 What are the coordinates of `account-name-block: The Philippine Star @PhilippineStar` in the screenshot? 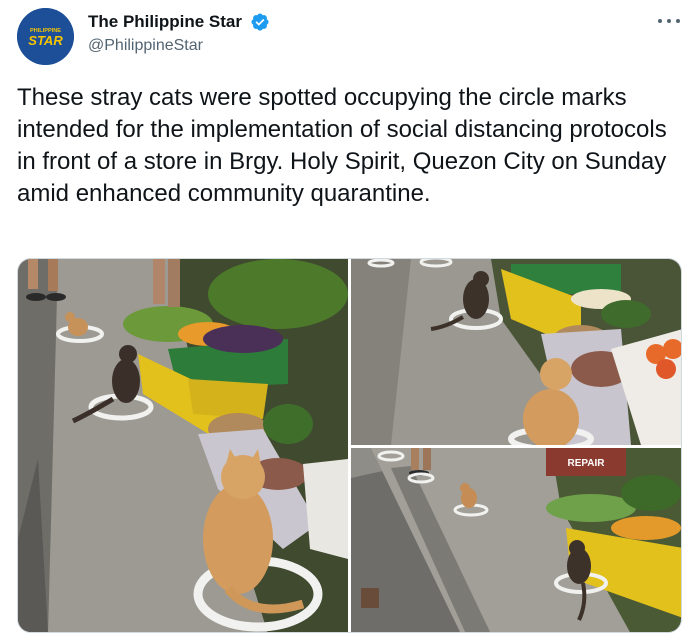 It's located at (179, 33).